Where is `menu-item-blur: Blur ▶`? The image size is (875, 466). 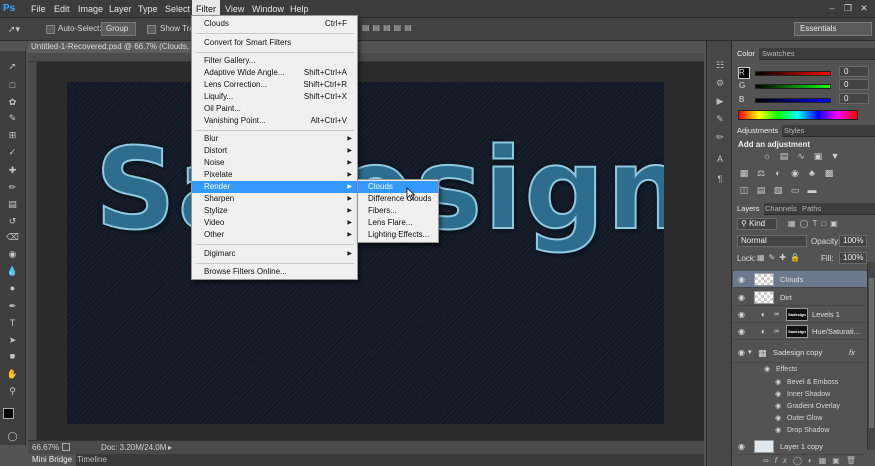 menu-item-blur: Blur ▶ is located at coordinates (274, 139).